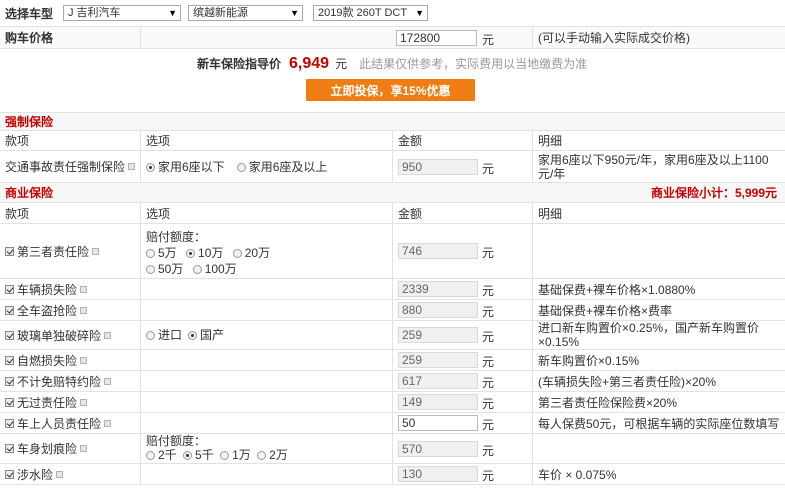  Describe the element at coordinates (65, 167) in the screenshot. I see `compulsory-name: 交通事故责任强制保险` at that location.